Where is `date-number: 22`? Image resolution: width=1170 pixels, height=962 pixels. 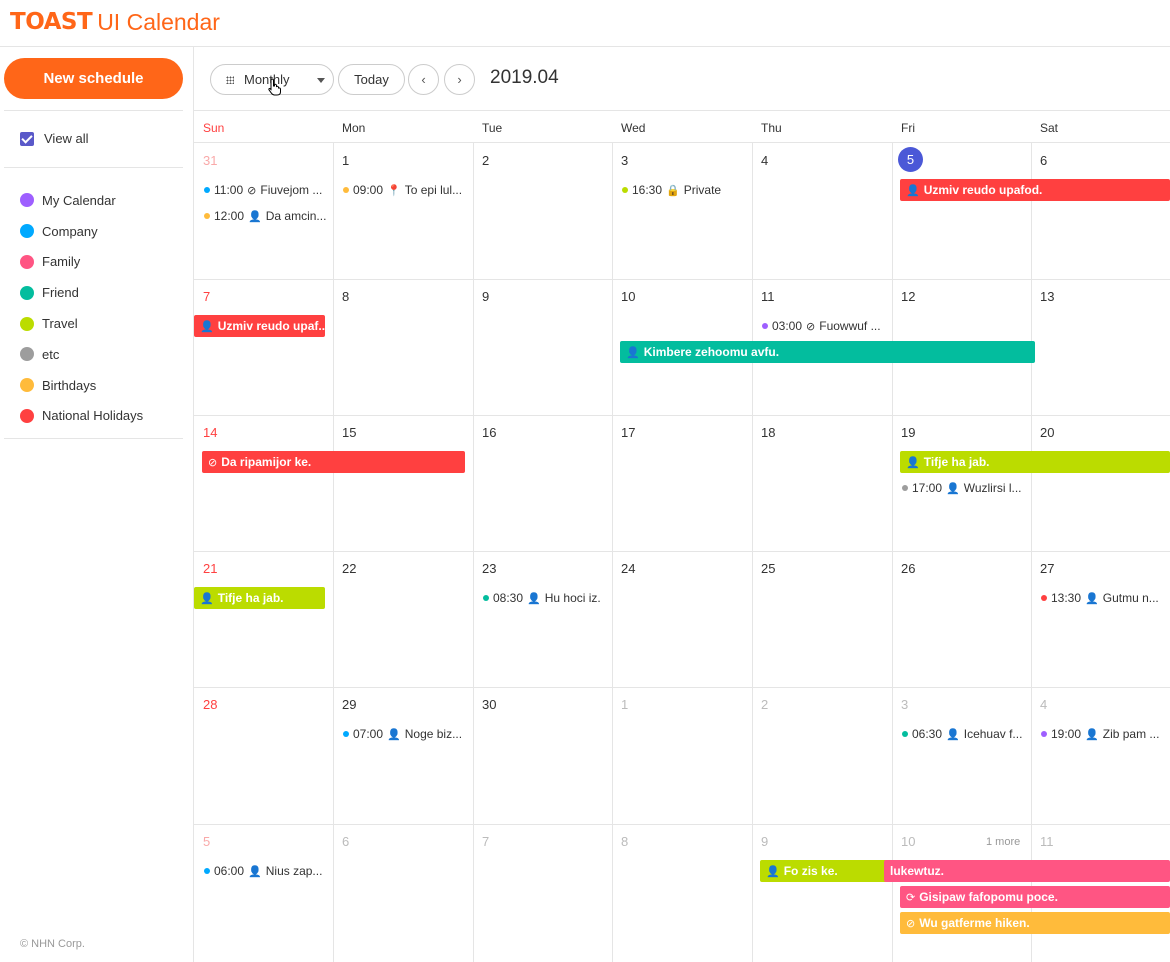 date-number: 22 is located at coordinates (349, 568).